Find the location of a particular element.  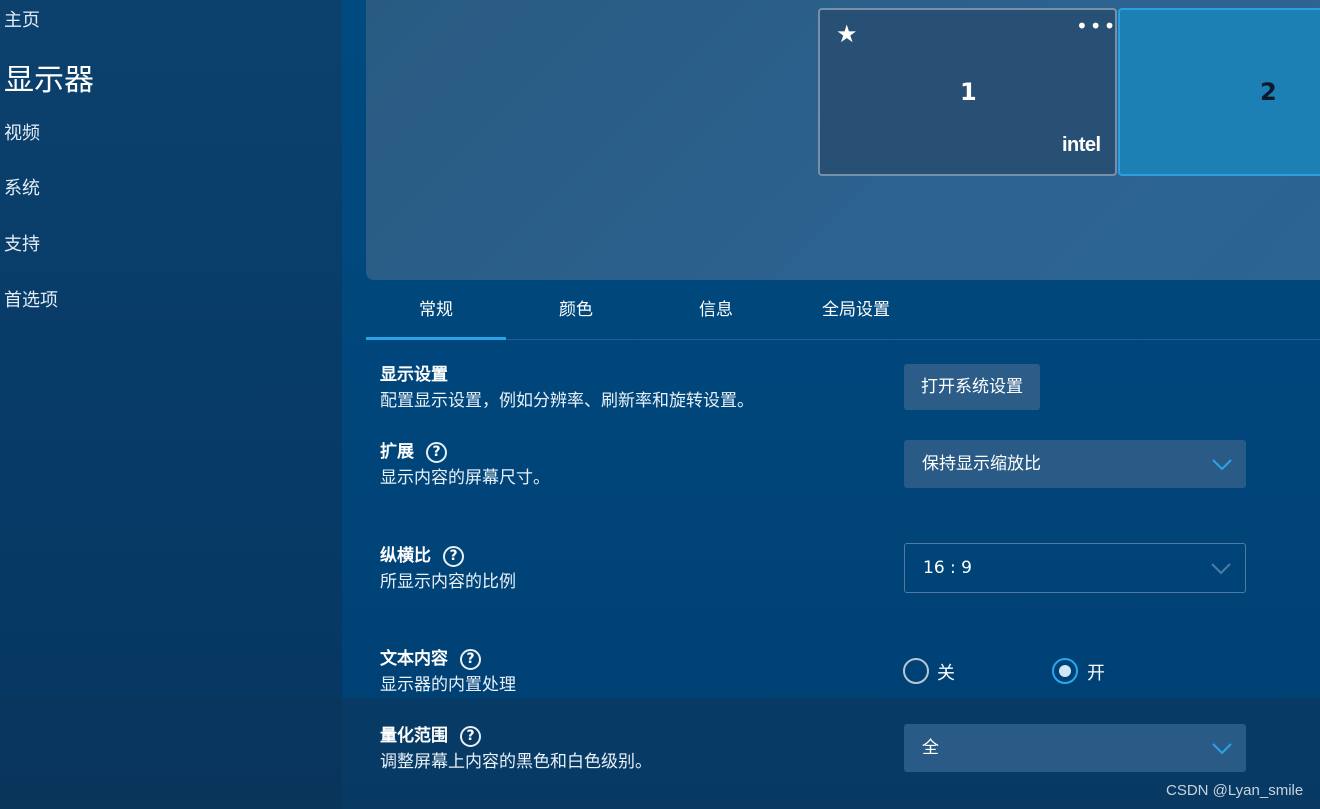

sidebar-item-display: 显示器 is located at coordinates (49, 77).